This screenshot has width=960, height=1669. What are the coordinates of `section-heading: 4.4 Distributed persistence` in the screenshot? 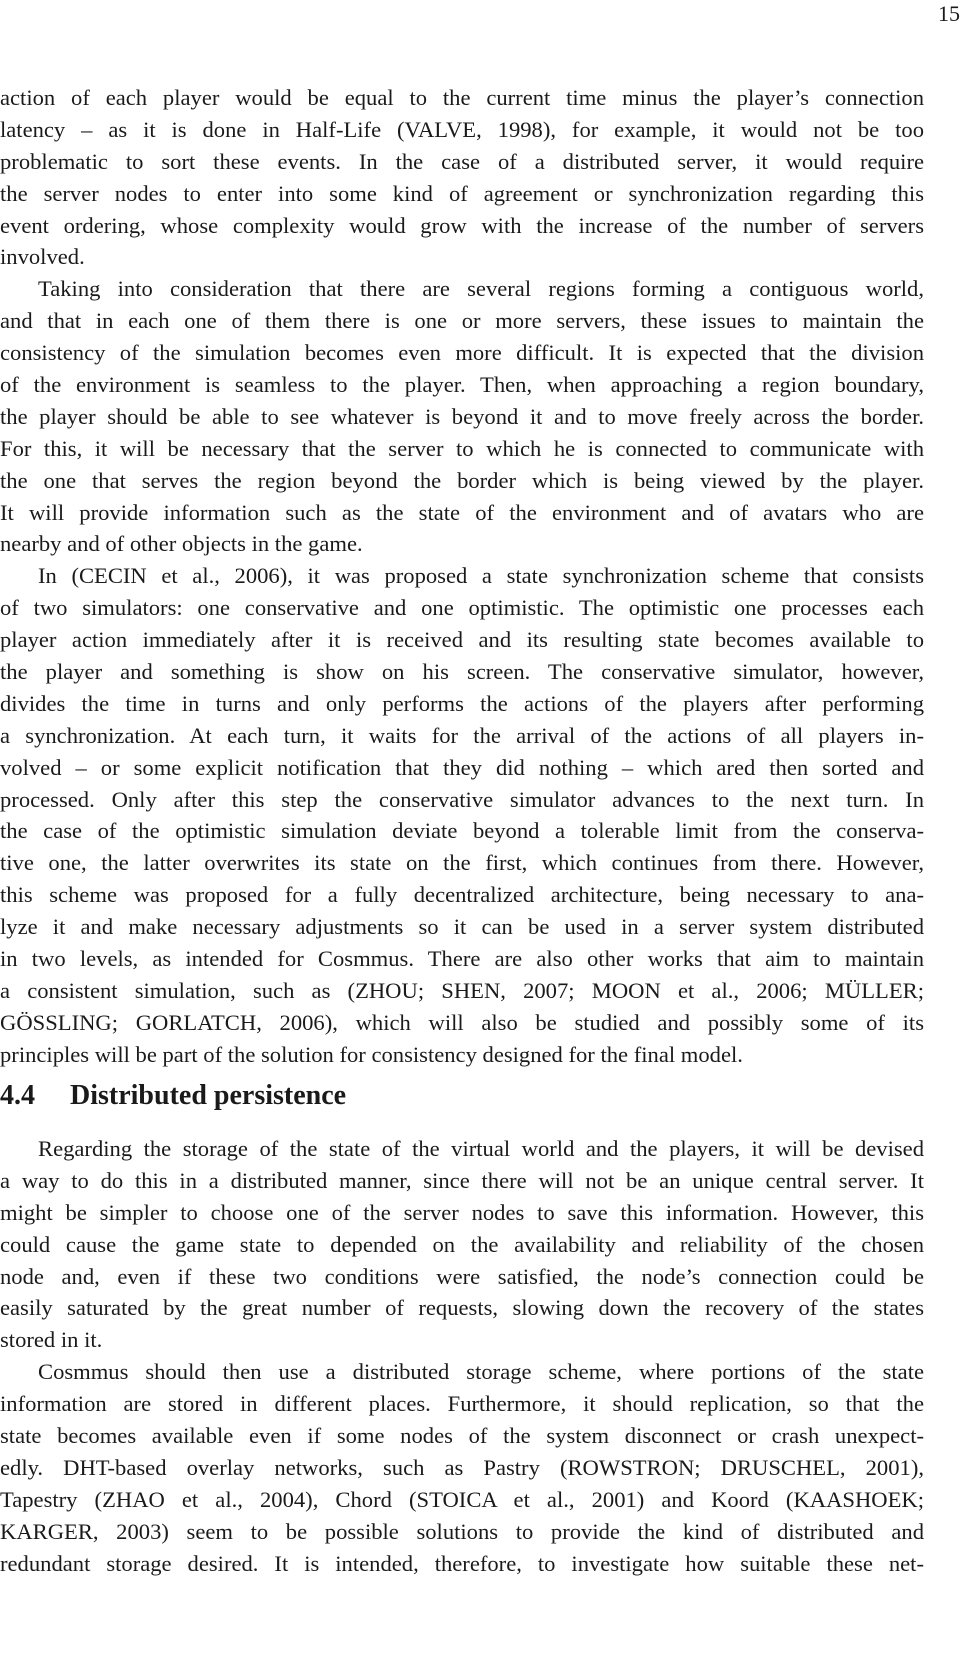 It's located at (173, 1096).